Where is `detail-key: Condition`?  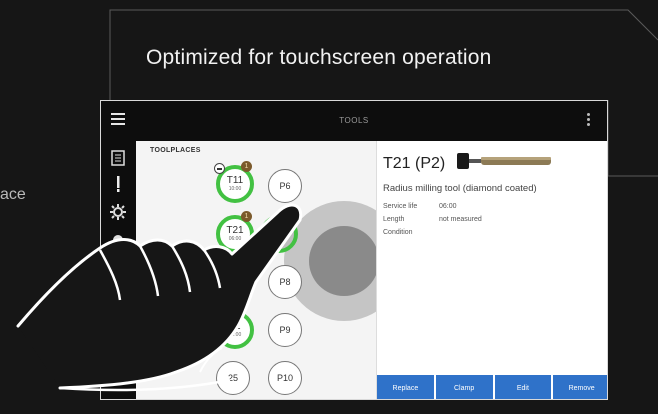 detail-key: Condition is located at coordinates (398, 232).